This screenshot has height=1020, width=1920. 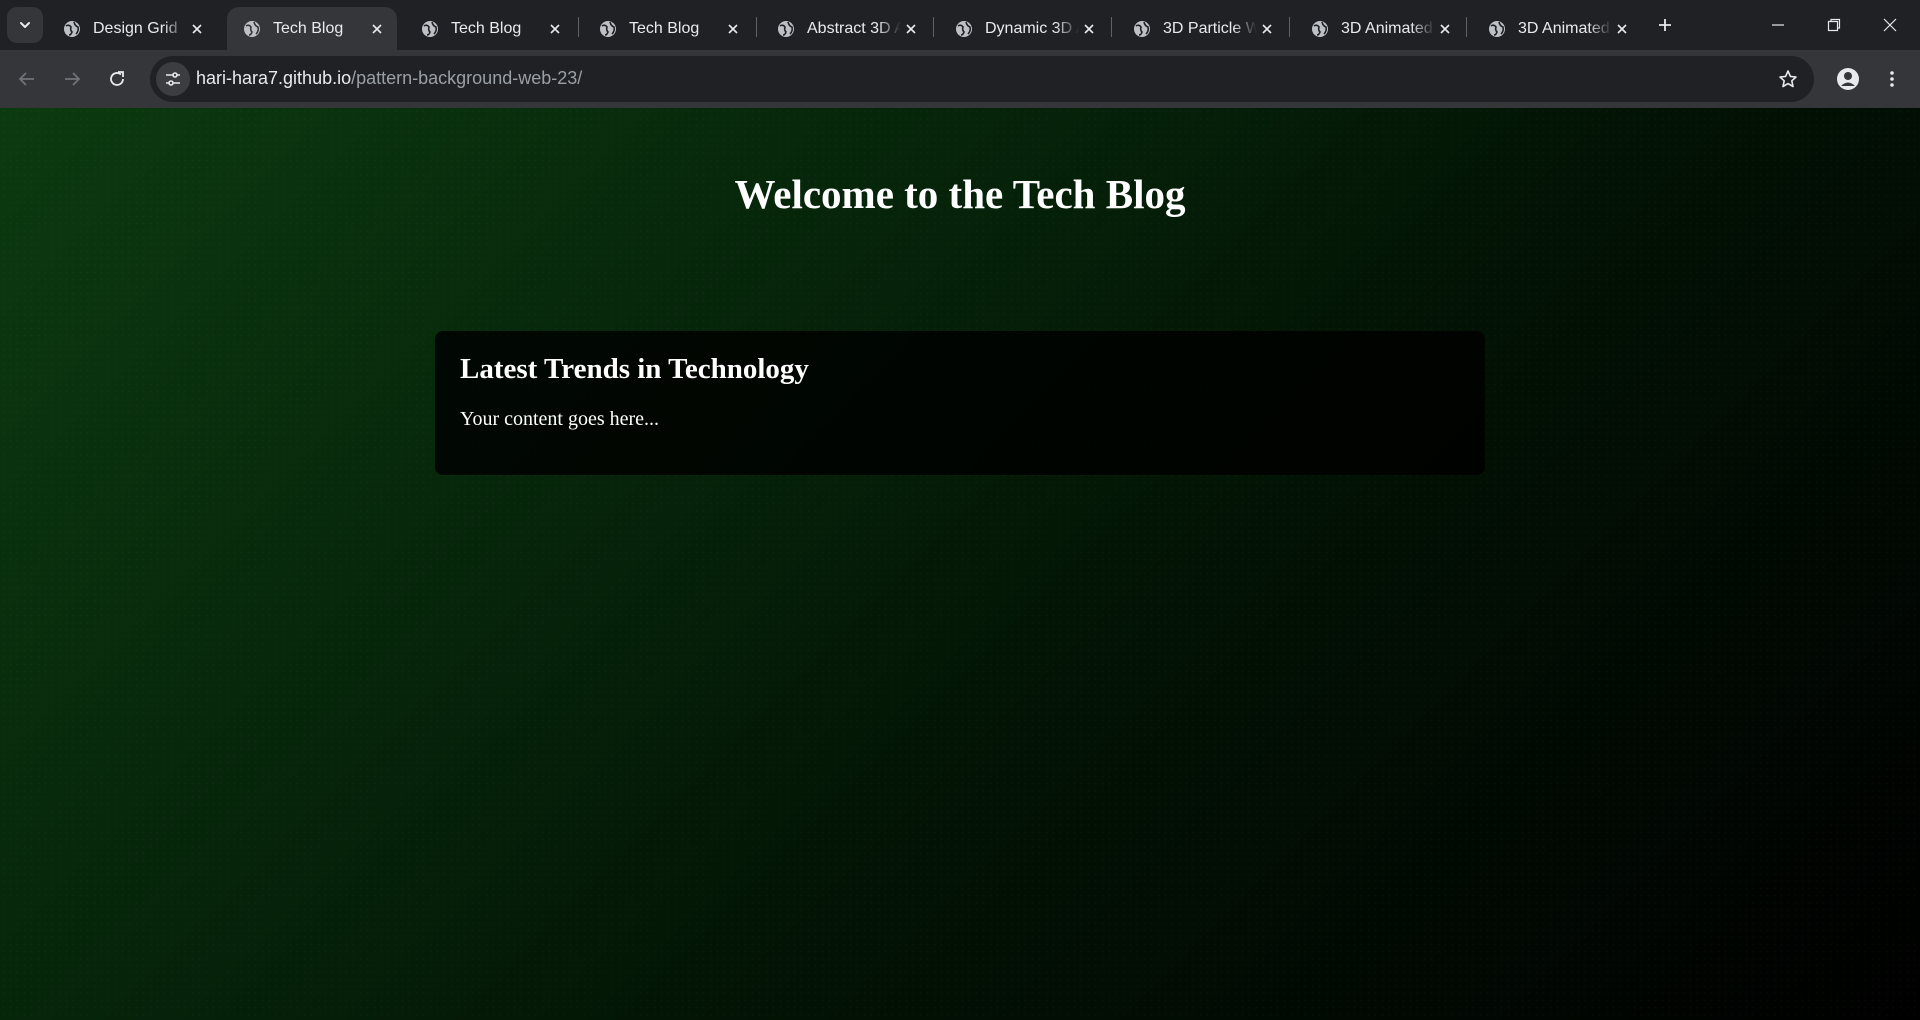 I want to click on minimize-icon, so click(x=1778, y=25).